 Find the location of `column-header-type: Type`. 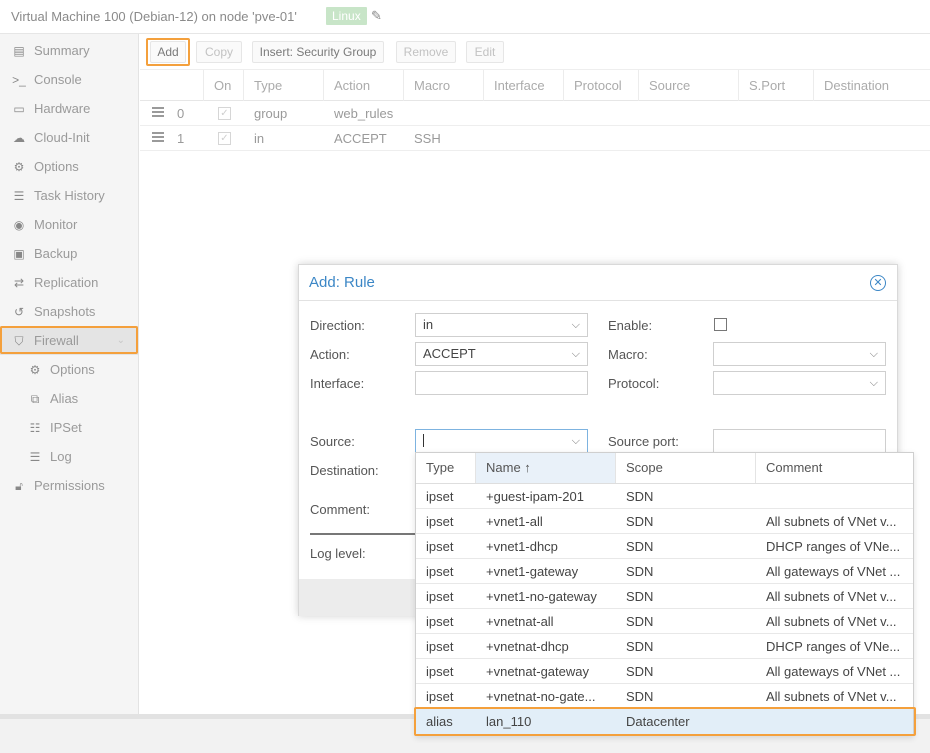

column-header-type: Type is located at coordinates (284, 85).